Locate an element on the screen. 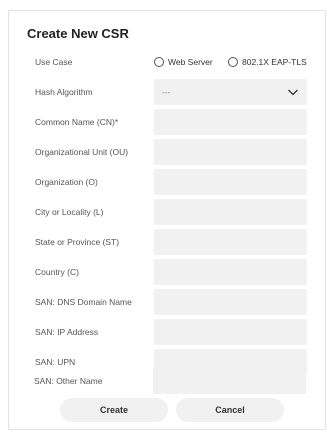 The width and height of the screenshot is (334, 432). organization-row: Organization (O) is located at coordinates (168, 182).